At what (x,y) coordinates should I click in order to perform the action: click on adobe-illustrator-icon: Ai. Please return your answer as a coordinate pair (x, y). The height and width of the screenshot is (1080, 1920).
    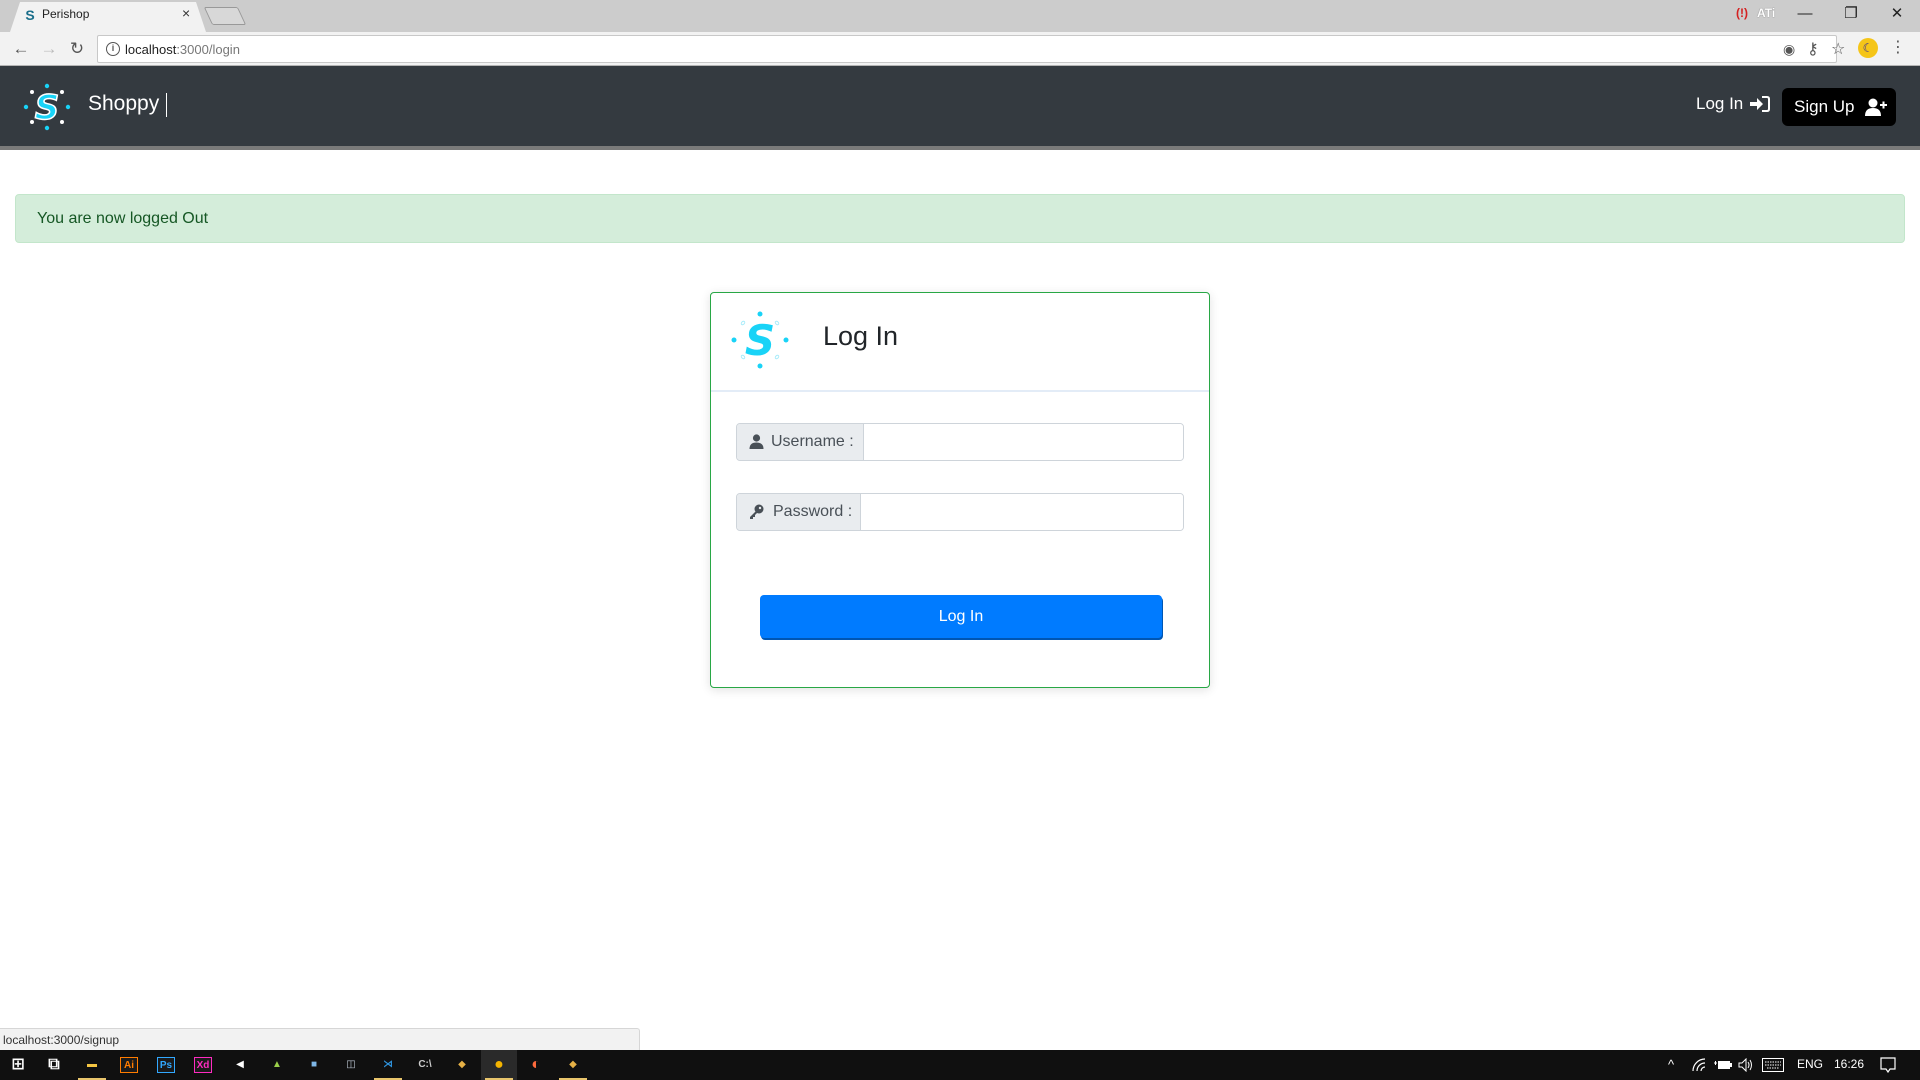
    Looking at the image, I should click on (129, 1065).